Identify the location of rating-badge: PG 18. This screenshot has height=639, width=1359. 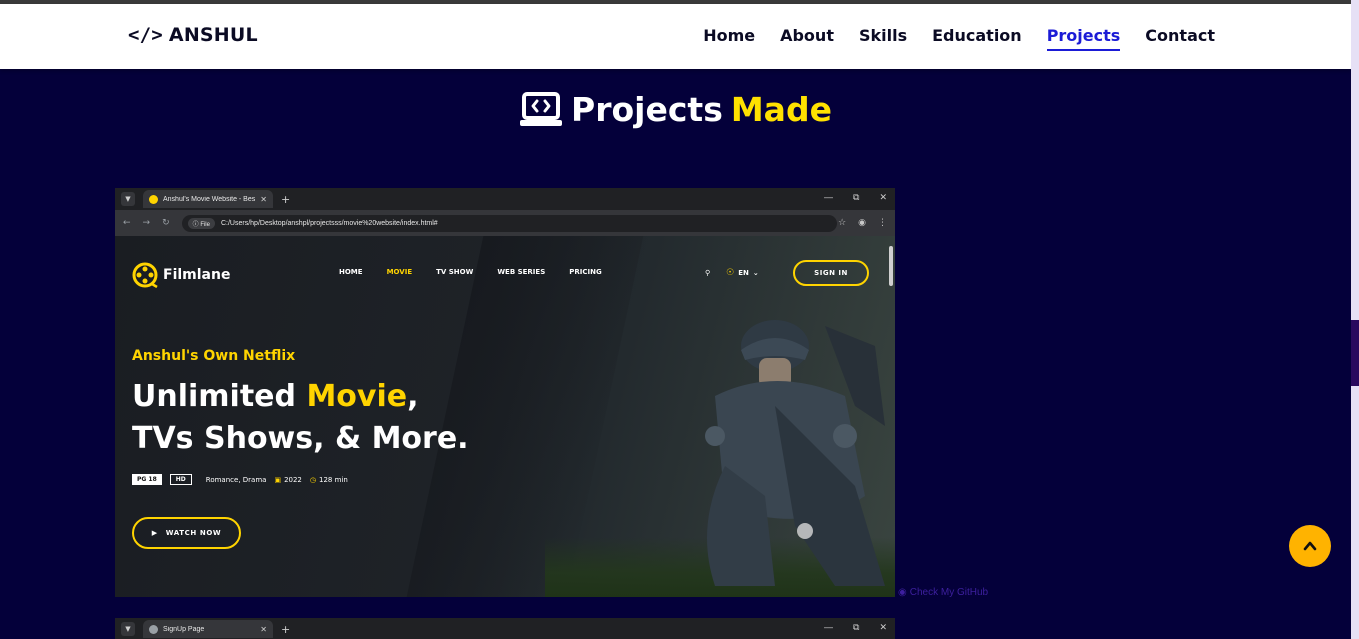
(147, 479).